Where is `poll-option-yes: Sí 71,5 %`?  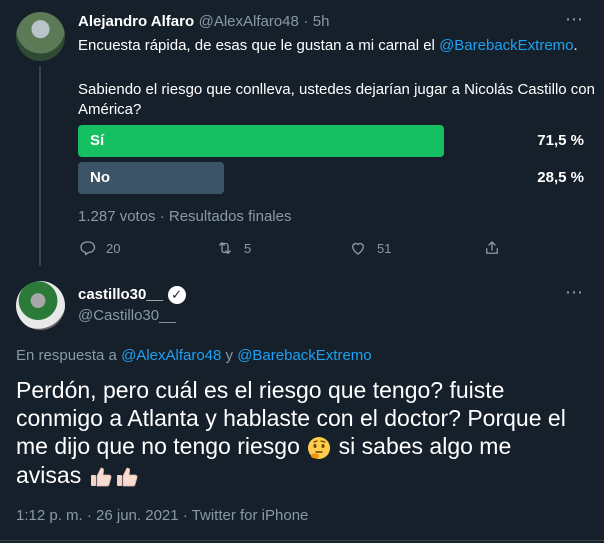
poll-option-yes: Sí 71,5 % is located at coordinates (334, 141).